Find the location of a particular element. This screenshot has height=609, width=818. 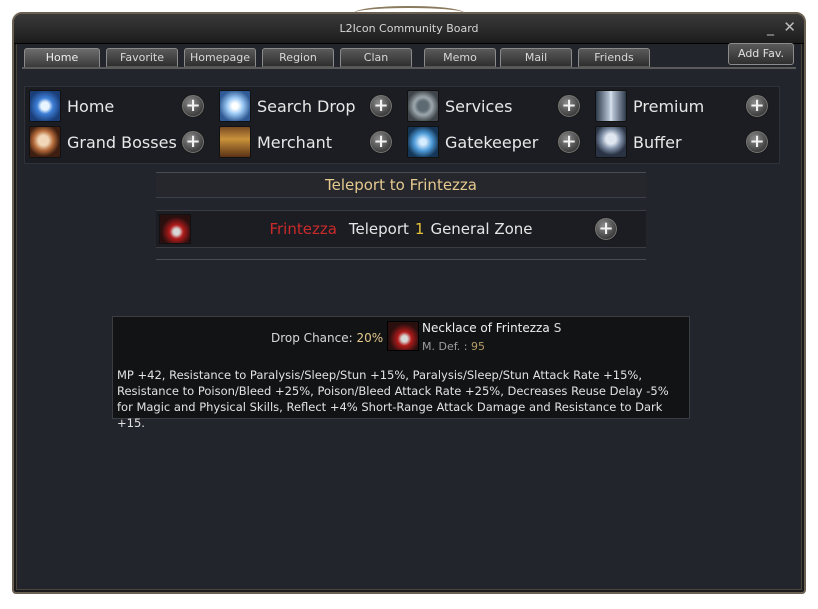

boss-name: Frintezza is located at coordinates (303, 229).